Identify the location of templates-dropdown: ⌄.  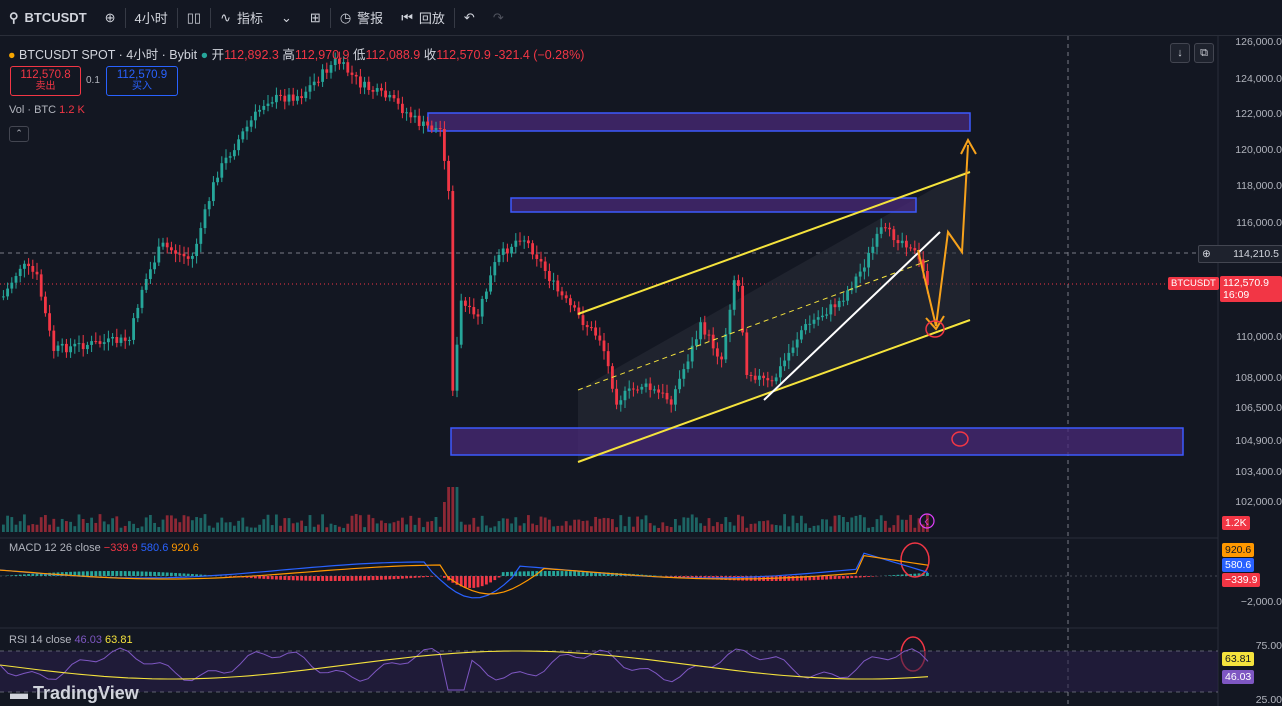
(286, 17).